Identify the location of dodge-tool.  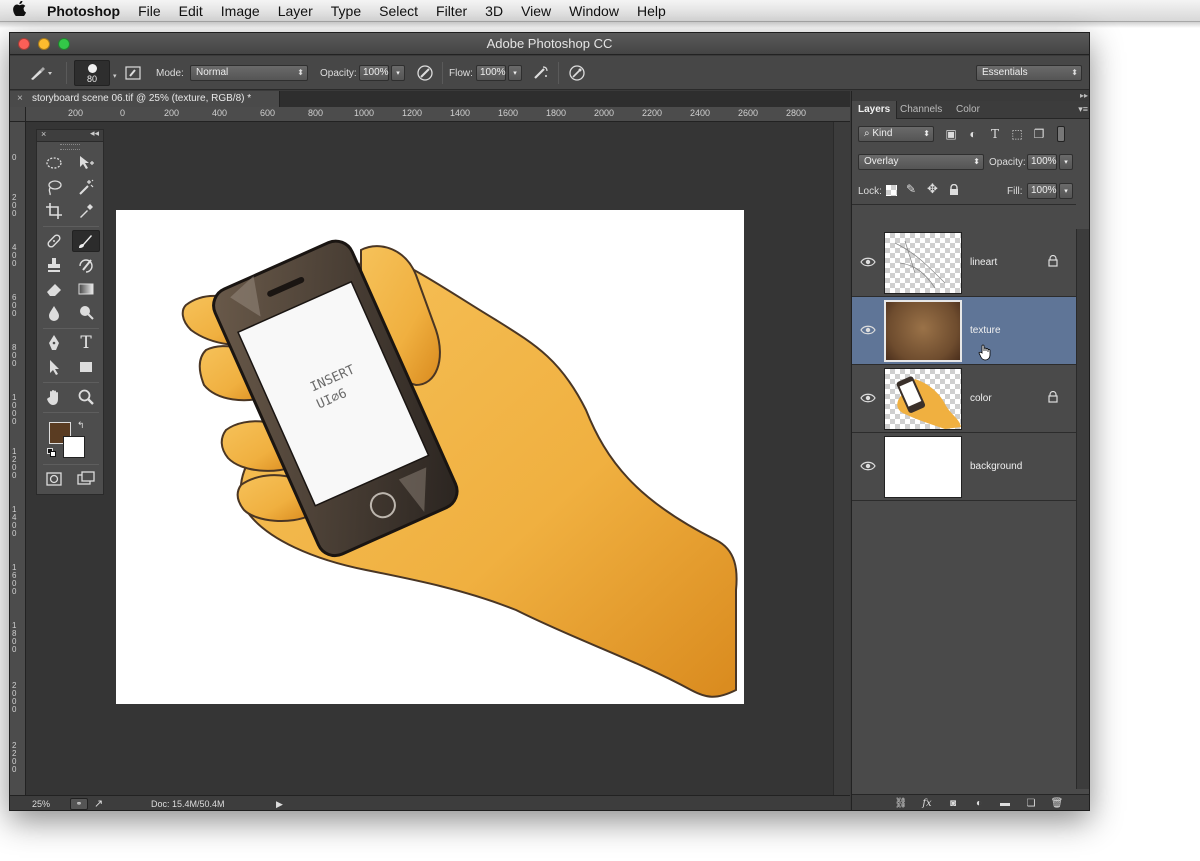
(86, 313).